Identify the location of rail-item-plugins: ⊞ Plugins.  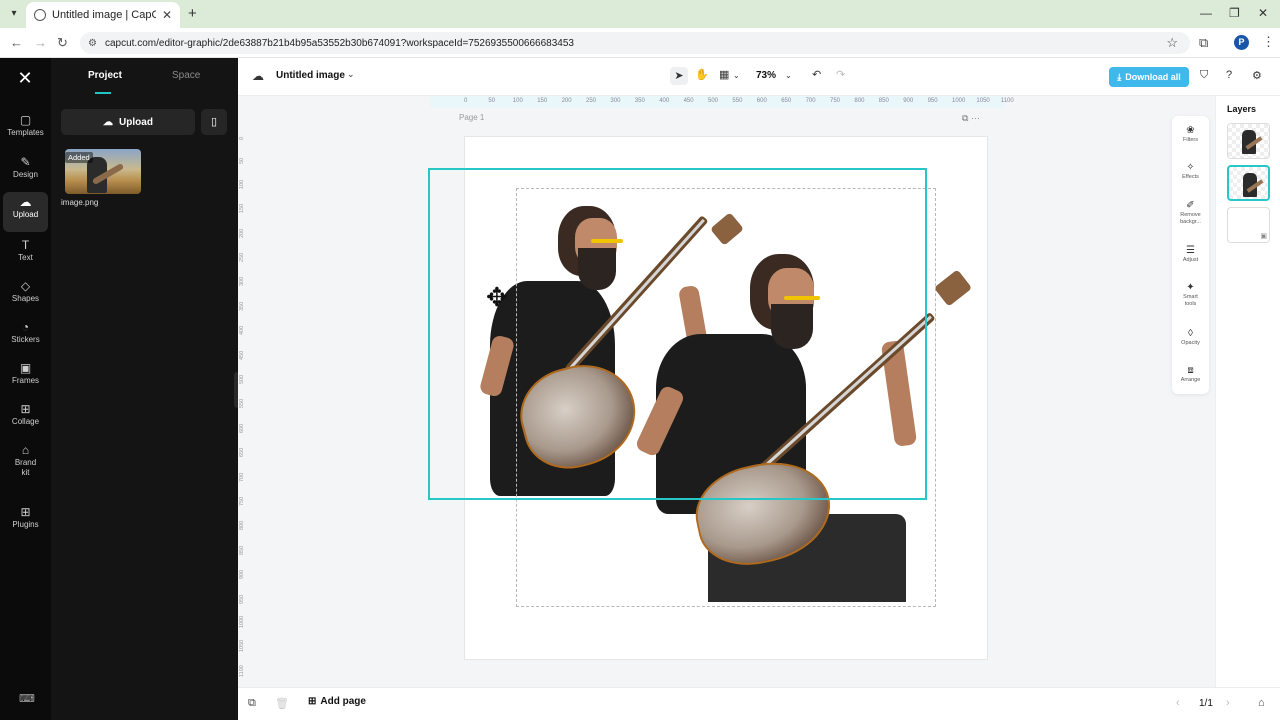
(25, 521).